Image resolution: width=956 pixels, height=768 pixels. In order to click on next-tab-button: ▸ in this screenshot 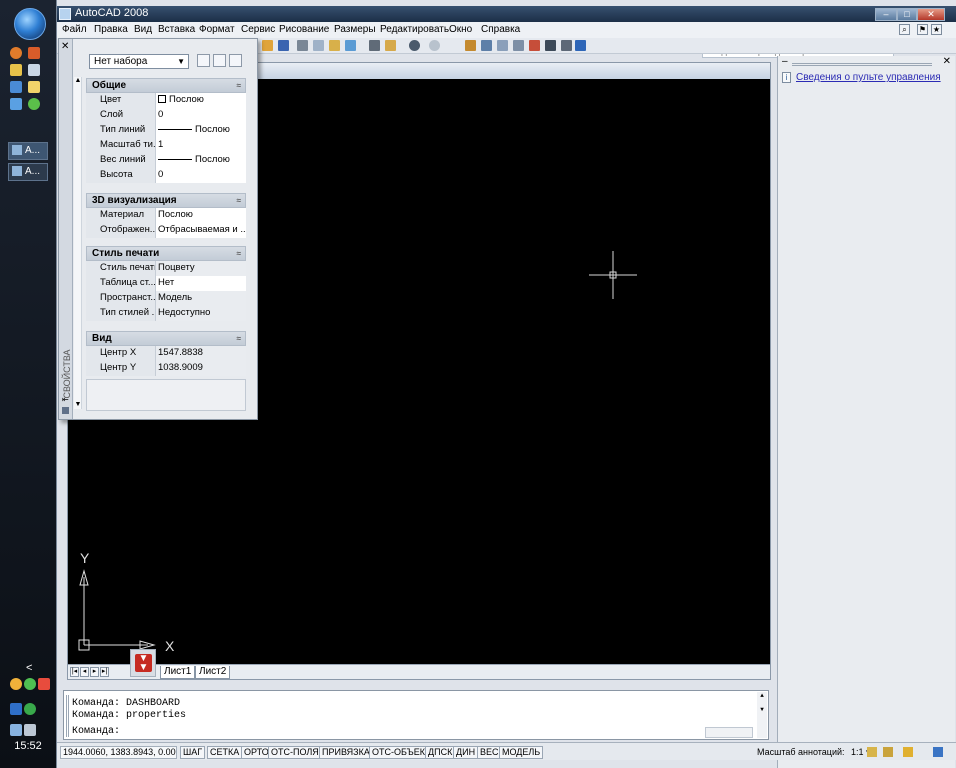, I will do `click(94, 672)`.